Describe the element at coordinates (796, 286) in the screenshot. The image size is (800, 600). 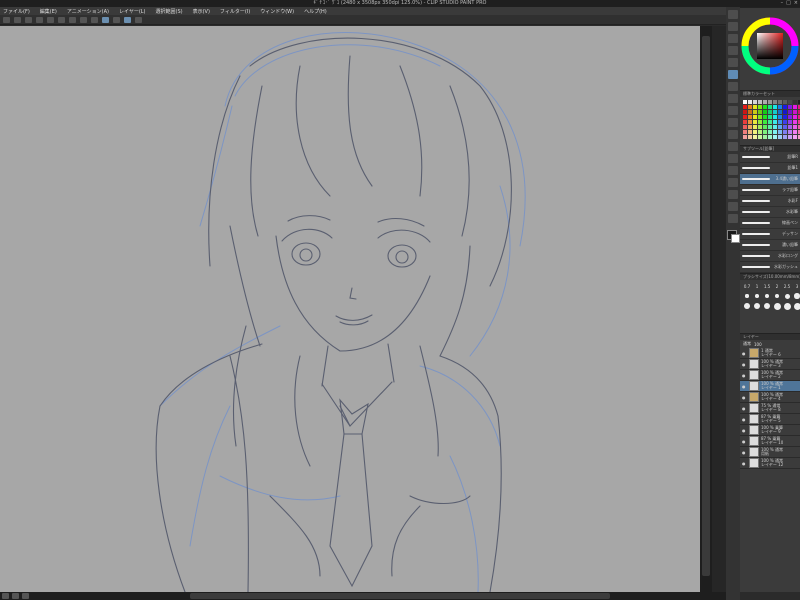
I see `brush-size-option: 3` at that location.